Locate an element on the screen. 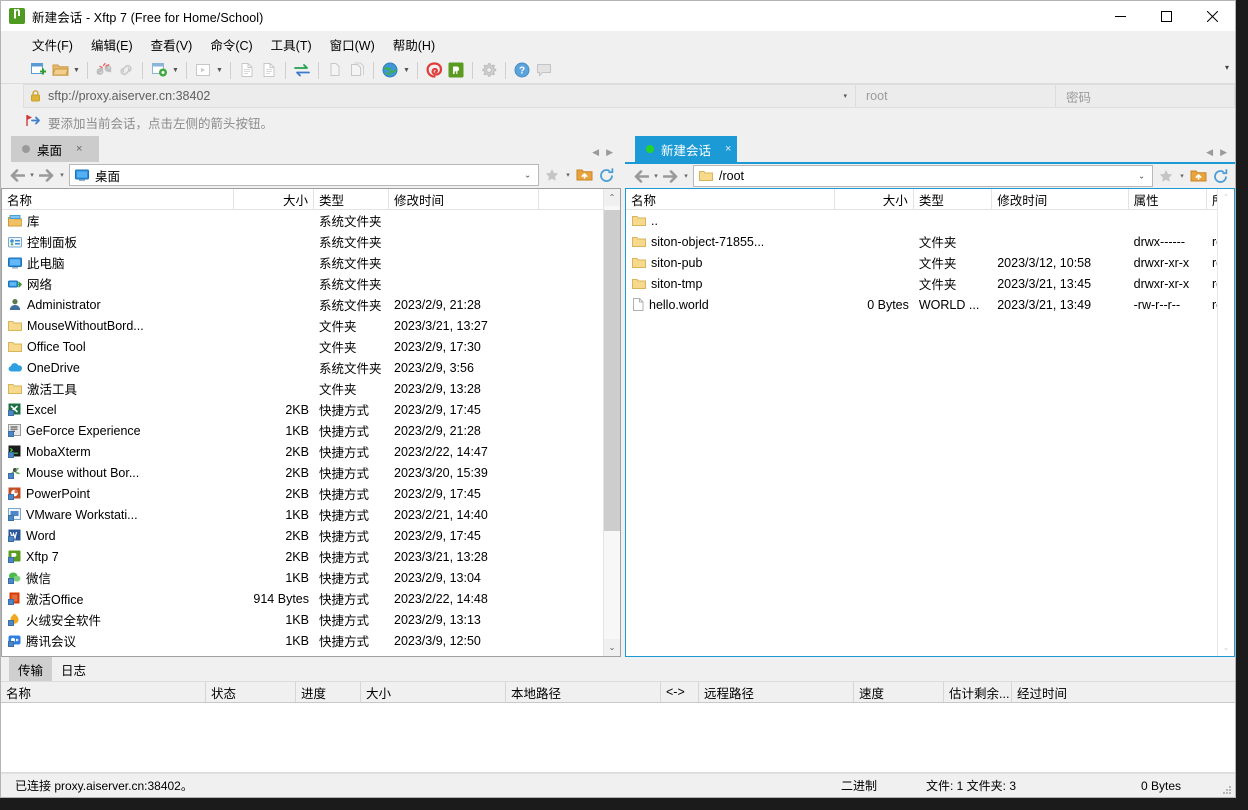  transfer-column-header: 速度 is located at coordinates (899, 692).